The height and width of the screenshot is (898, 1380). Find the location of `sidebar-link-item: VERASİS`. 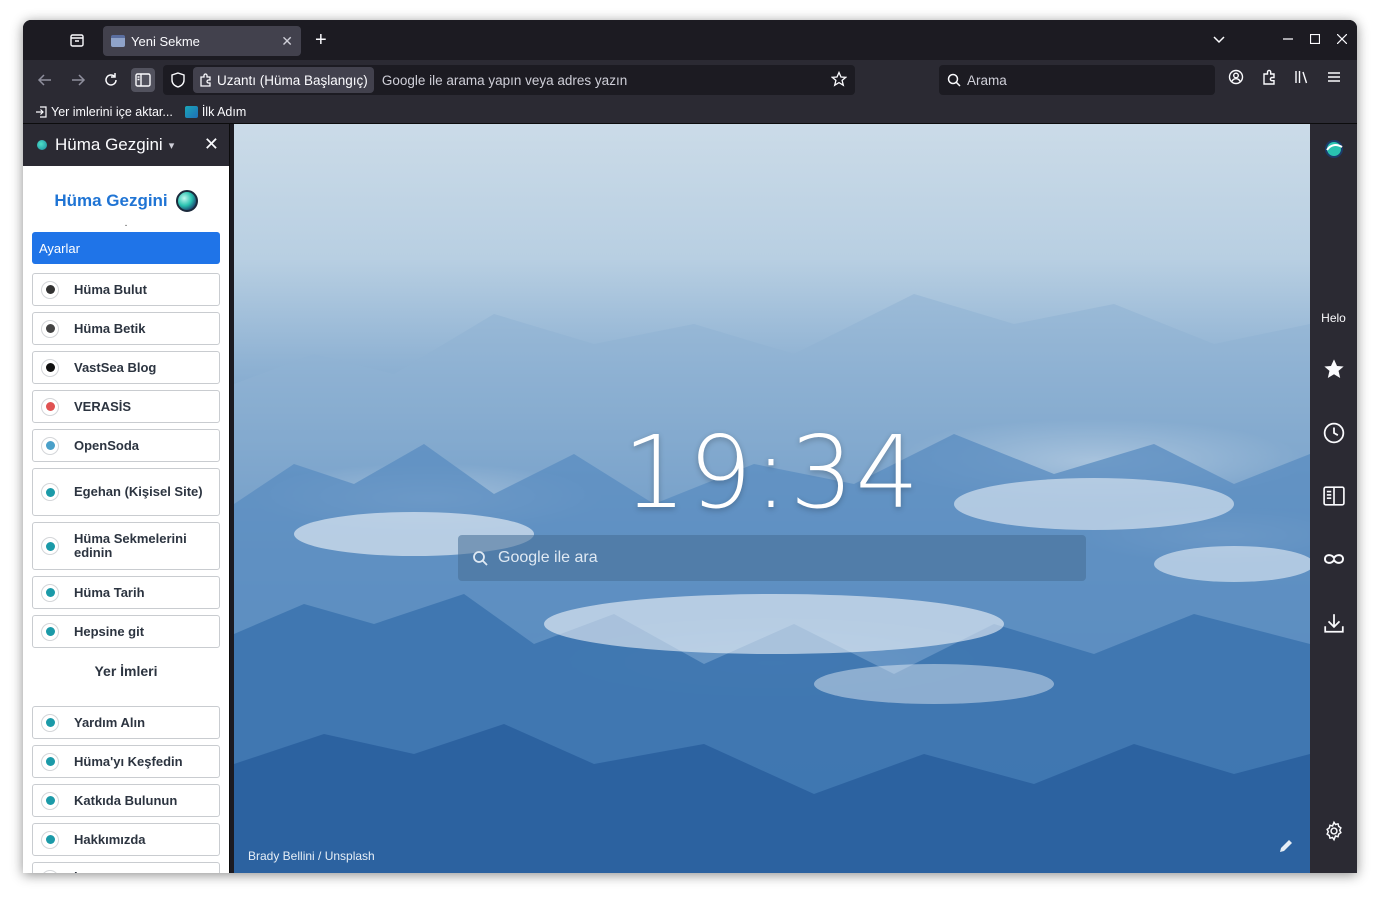

sidebar-link-item: VERASİS is located at coordinates (126, 406).